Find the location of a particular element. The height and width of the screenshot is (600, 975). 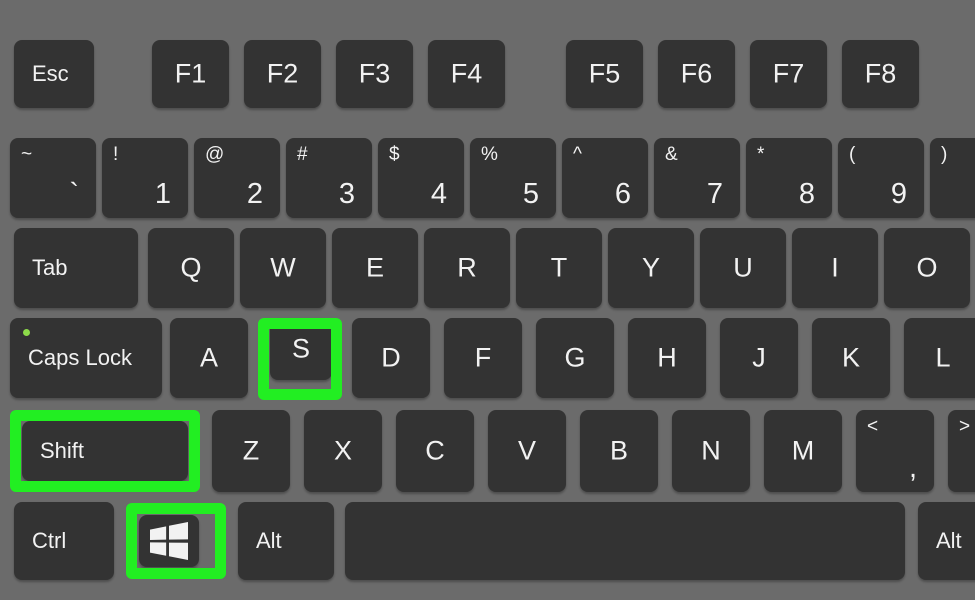

key-digit9-base-legend: 9 is located at coordinates (898, 194).